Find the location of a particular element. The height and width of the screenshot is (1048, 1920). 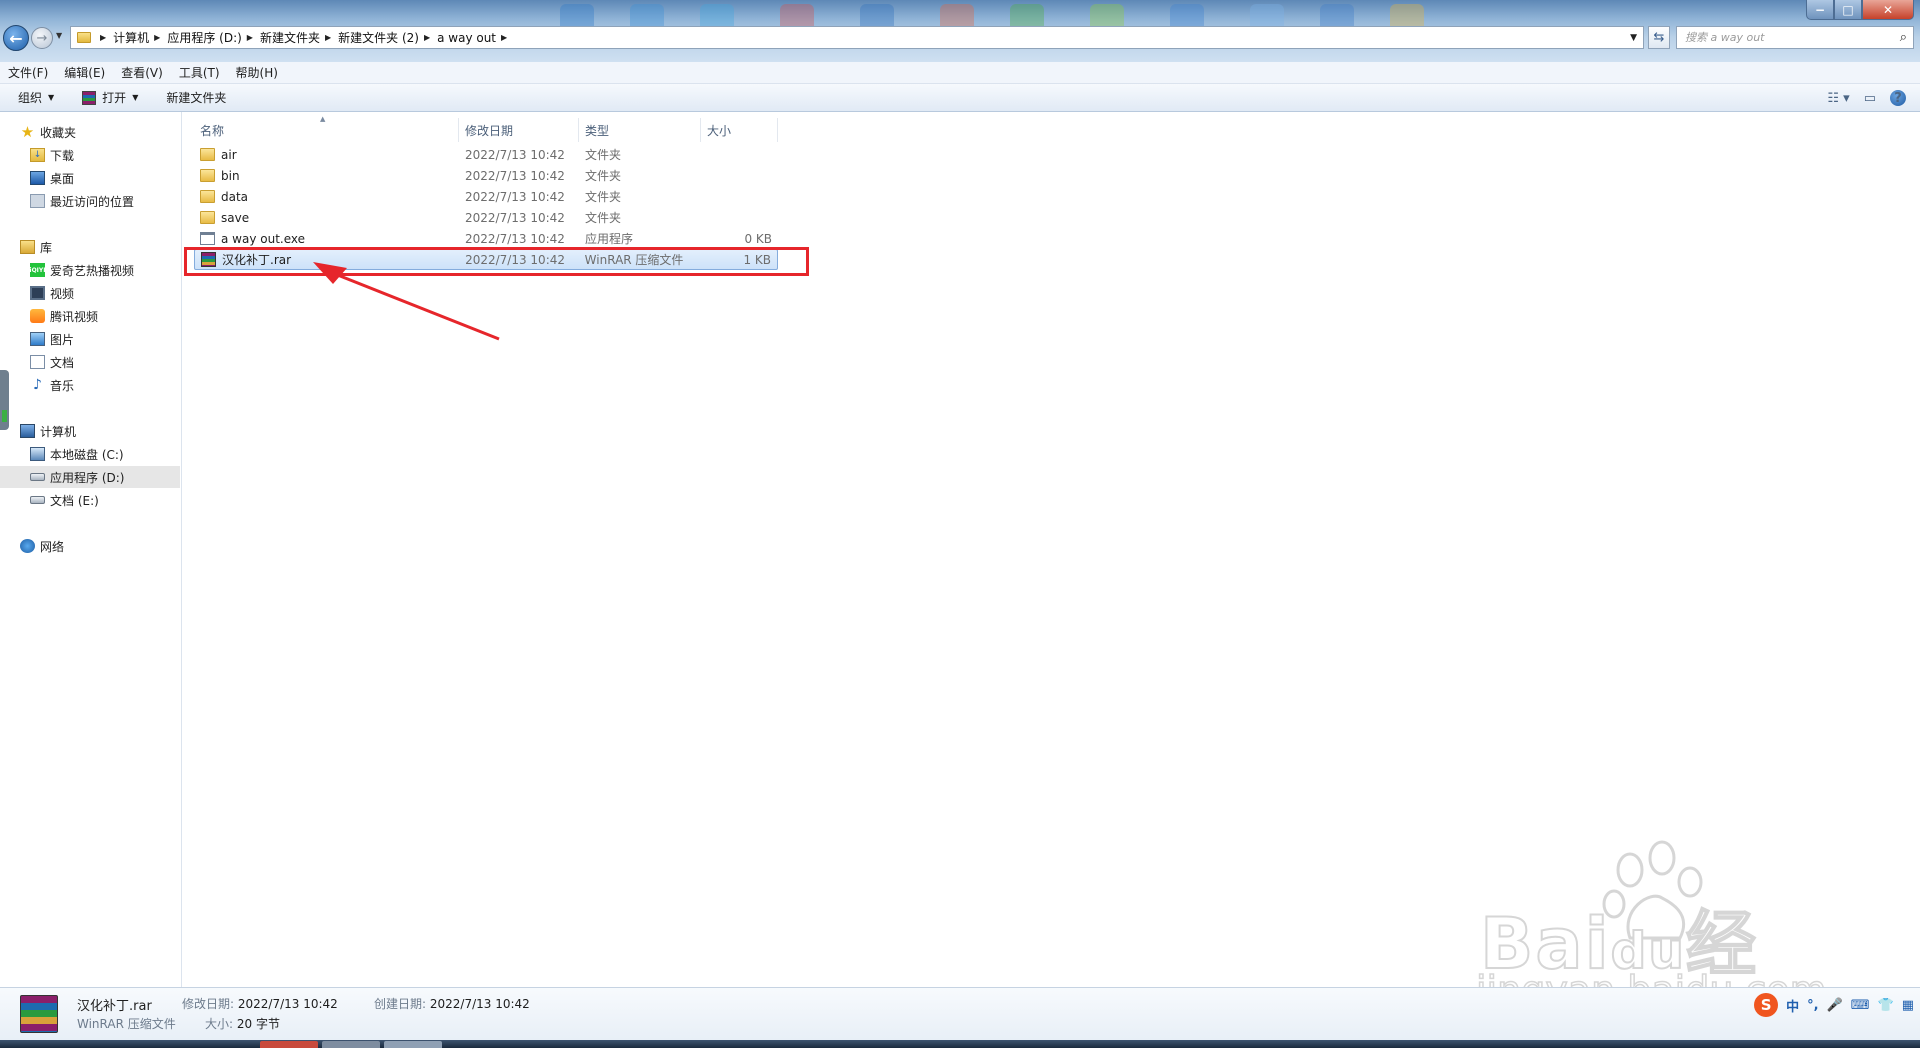

breadcrumb-root-chevron: ▶ is located at coordinates (104, 37).